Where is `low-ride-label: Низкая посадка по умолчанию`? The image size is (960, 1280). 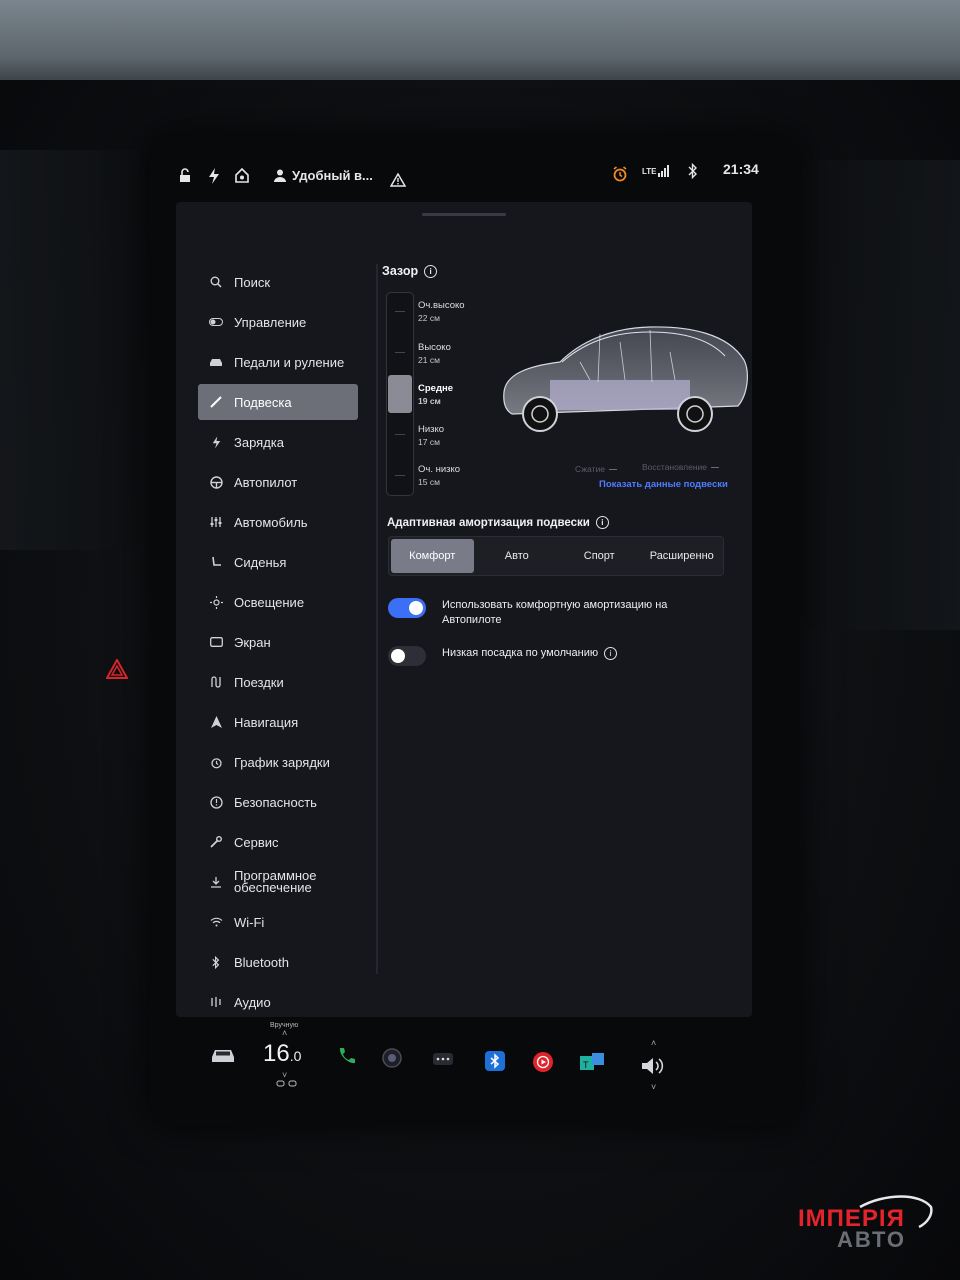 low-ride-label: Низкая посадка по умолчанию is located at coordinates (520, 653).